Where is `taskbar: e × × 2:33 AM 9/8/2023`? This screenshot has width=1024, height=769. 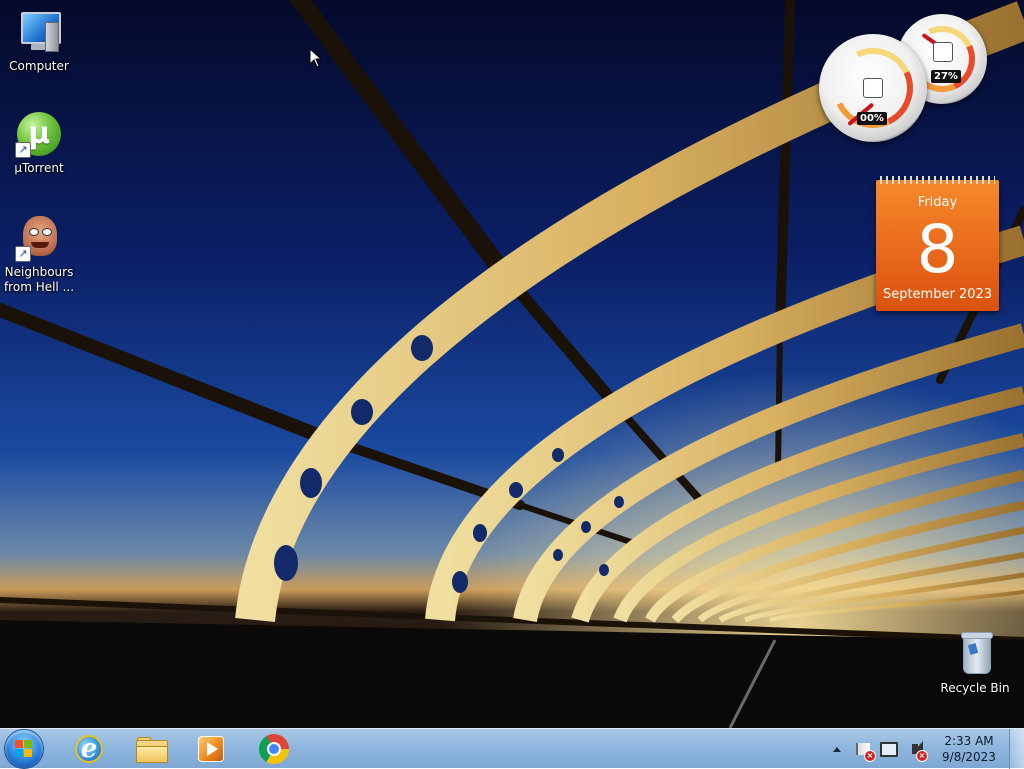 taskbar: e × × 2:33 AM 9/8/2023 is located at coordinates (512, 748).